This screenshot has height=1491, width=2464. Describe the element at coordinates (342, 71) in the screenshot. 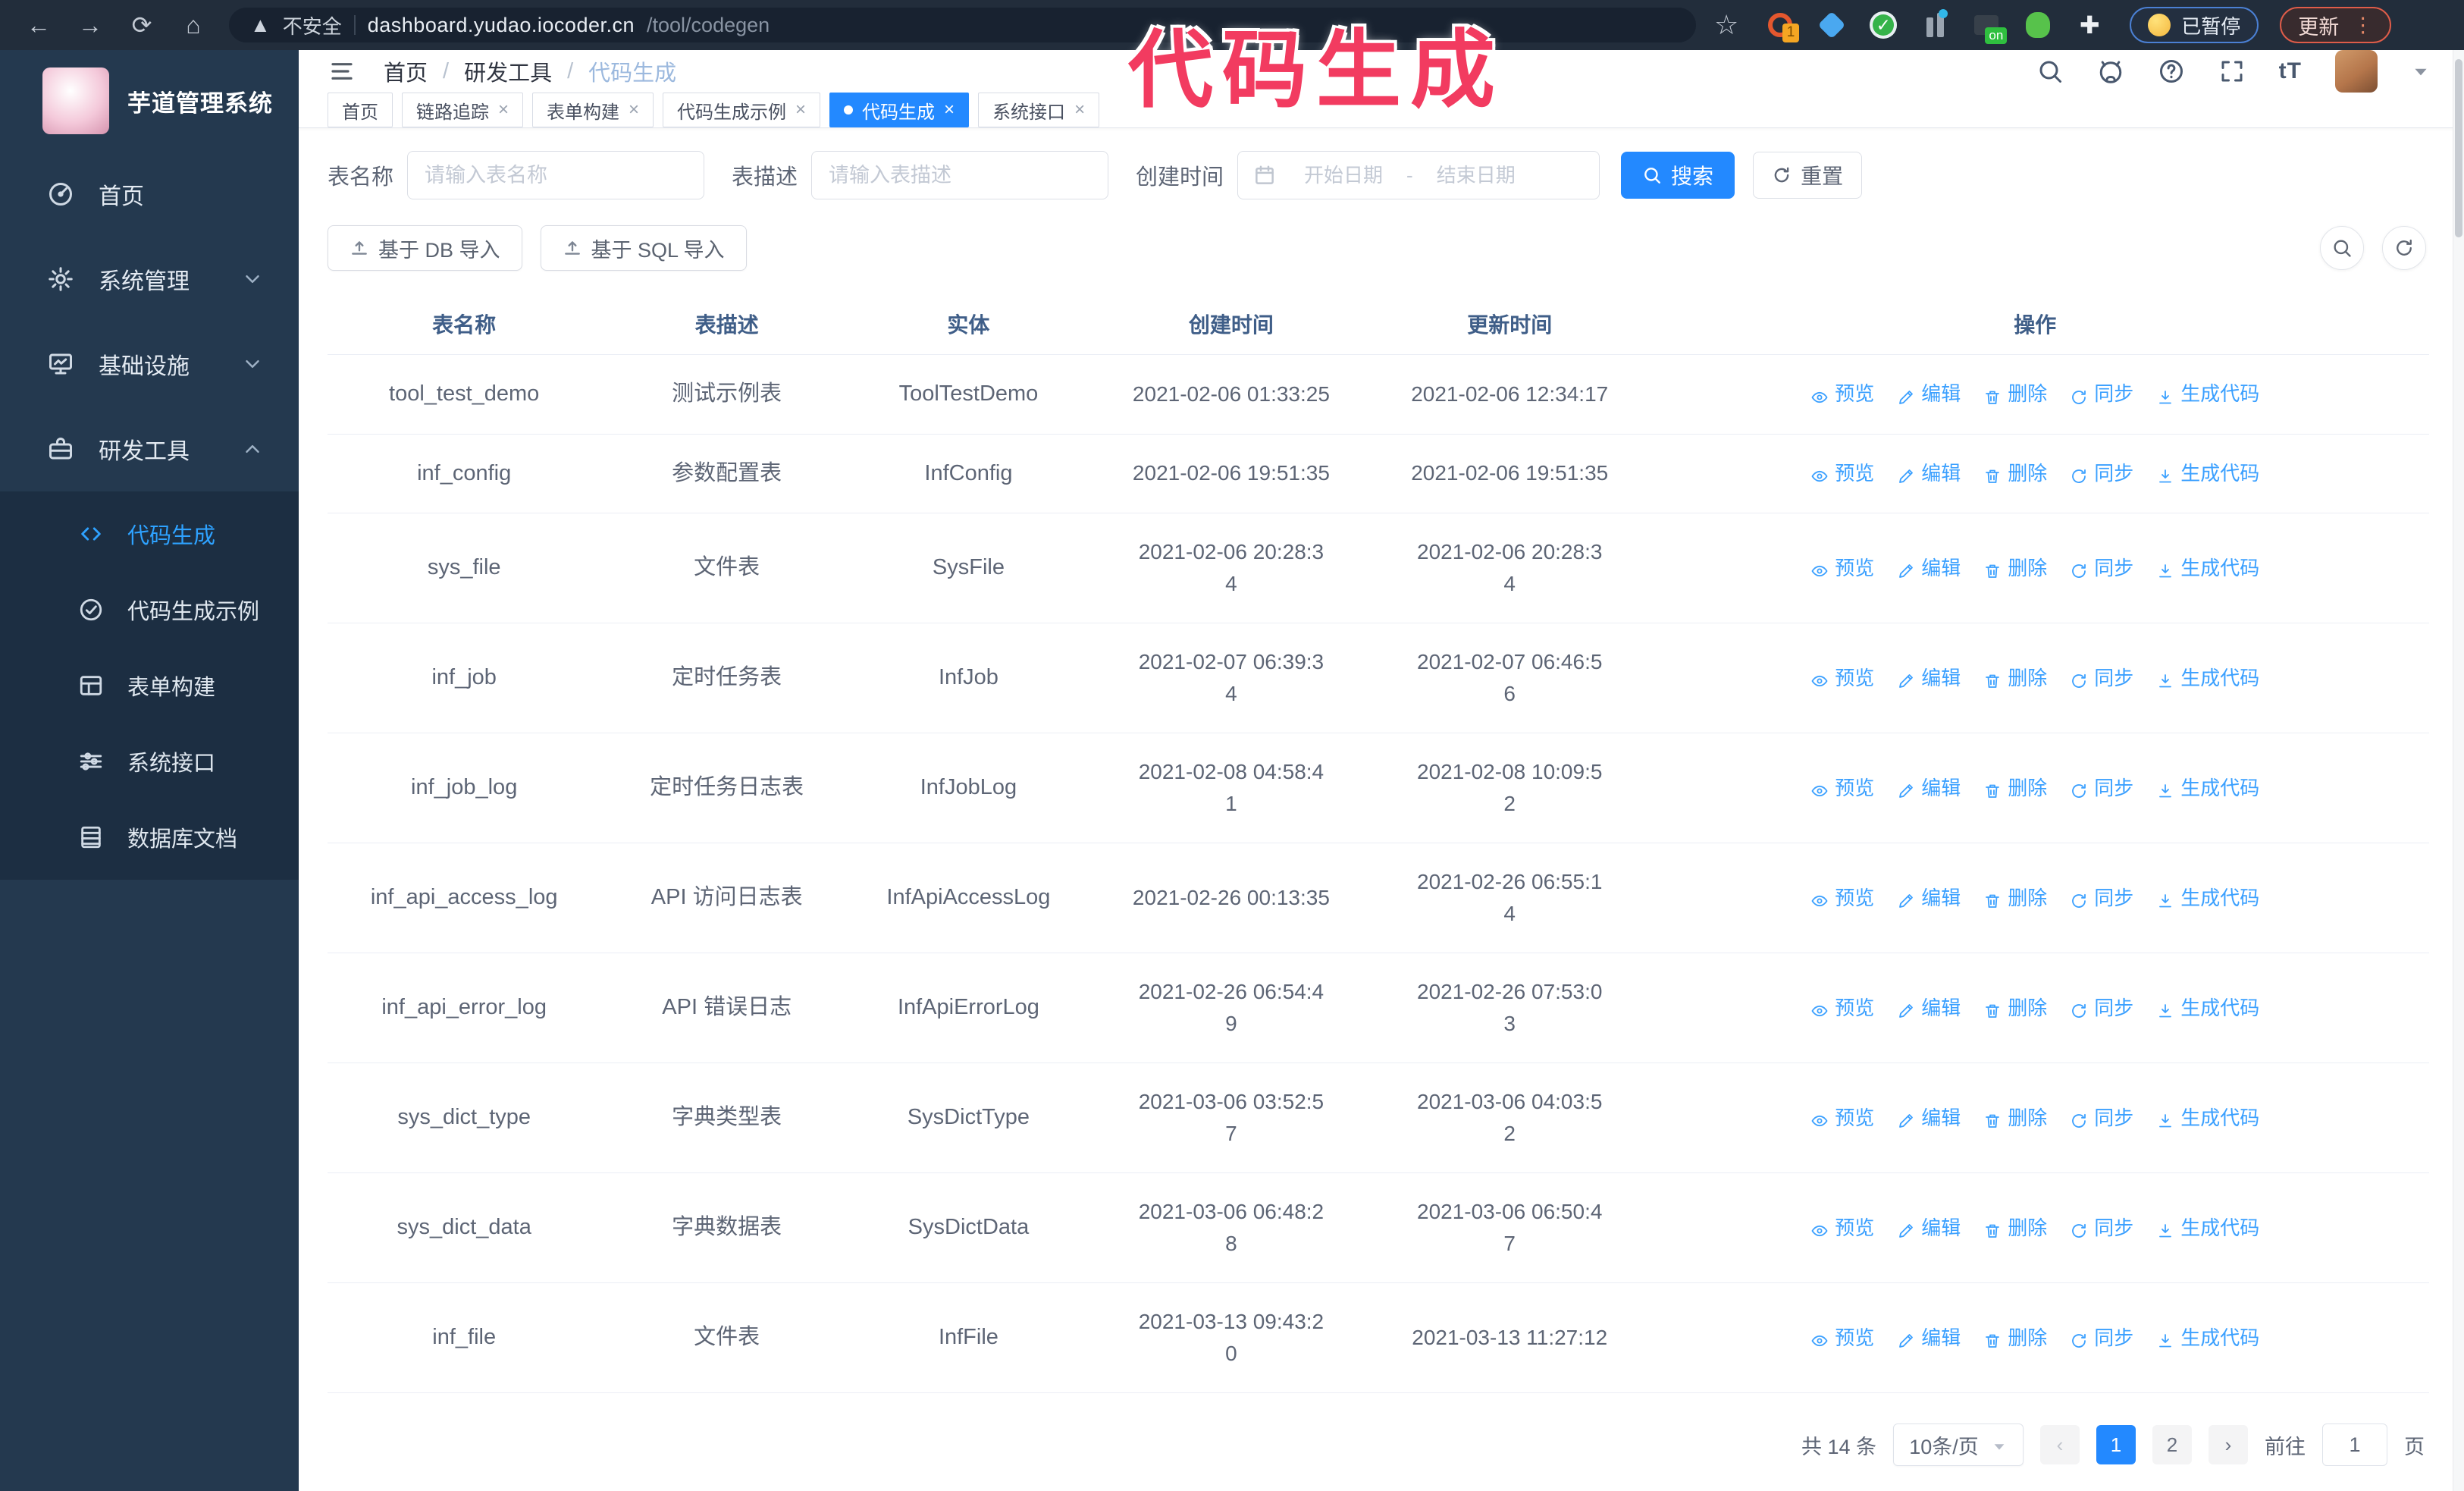

I see `sidebar-toggle-button` at that location.